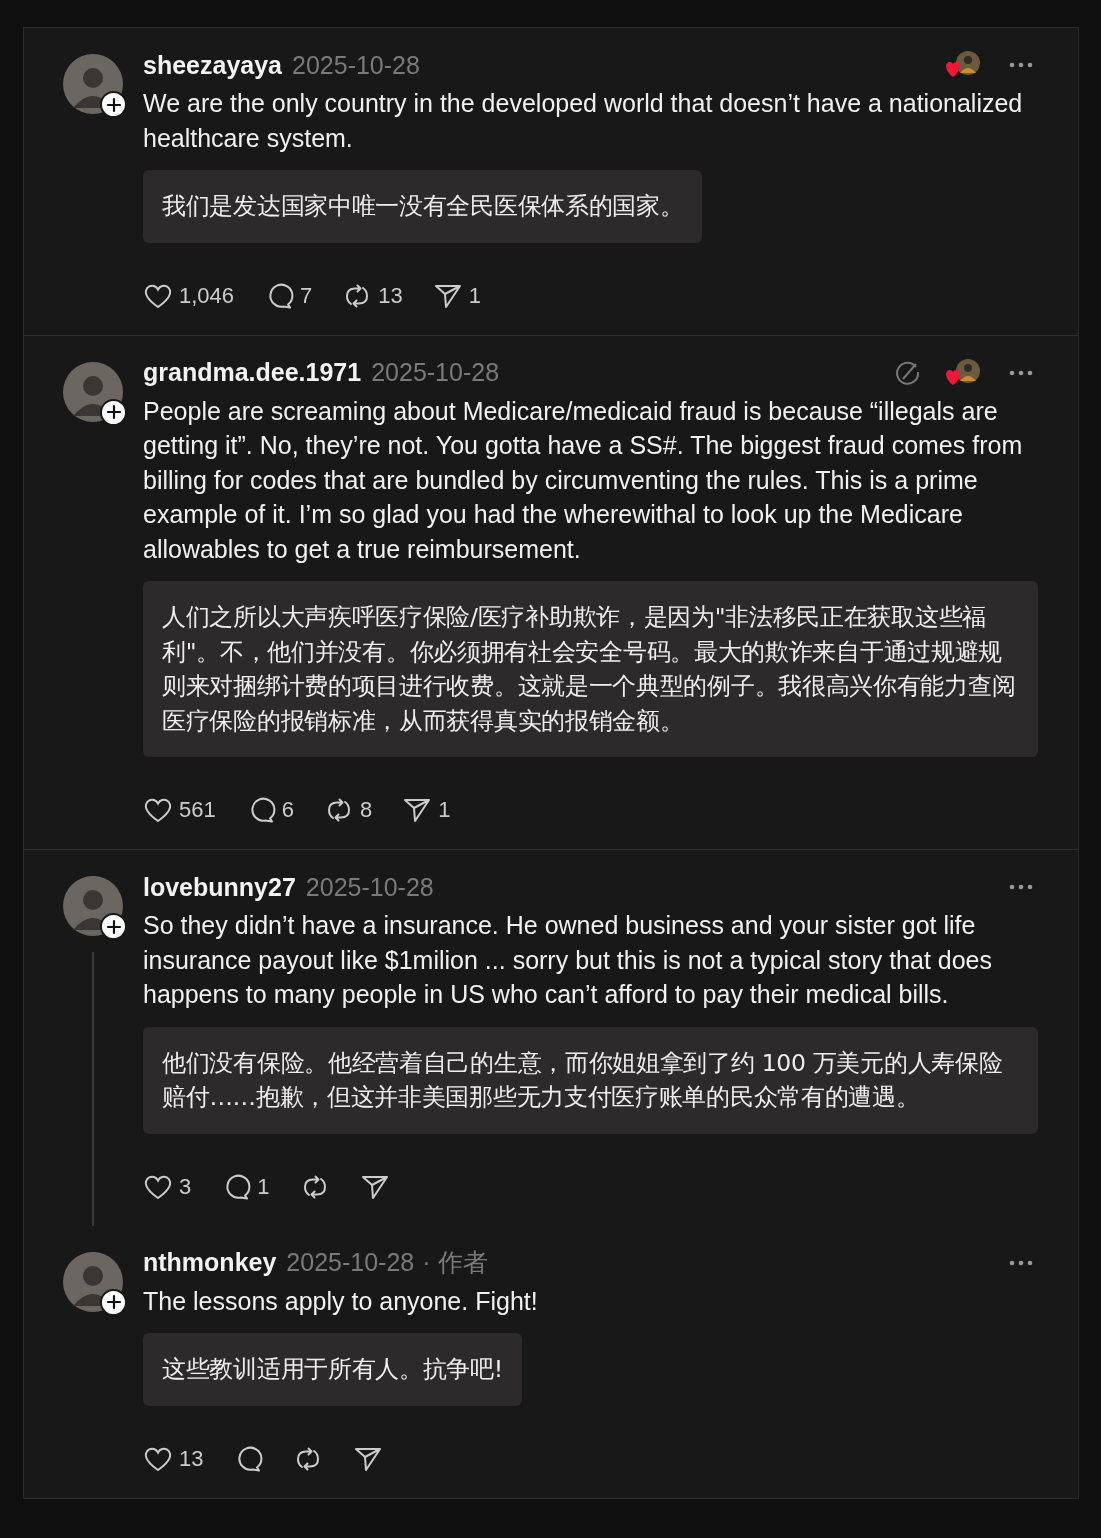 The image size is (1101, 1538). What do you see at coordinates (341, 1301) in the screenshot?
I see `post-text: The lessons apply to anyone. Fight!` at bounding box center [341, 1301].